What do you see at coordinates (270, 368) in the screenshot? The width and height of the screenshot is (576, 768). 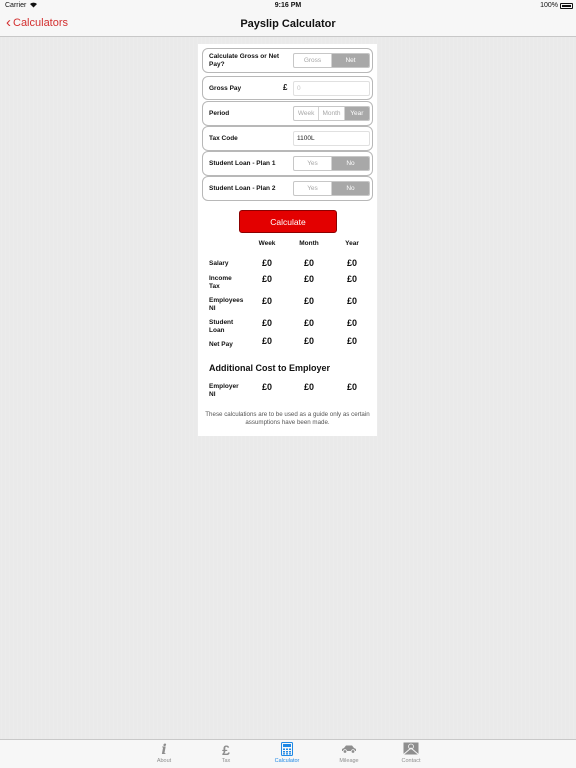 I see `additional-cost-title: Additional Cost to Employer` at bounding box center [270, 368].